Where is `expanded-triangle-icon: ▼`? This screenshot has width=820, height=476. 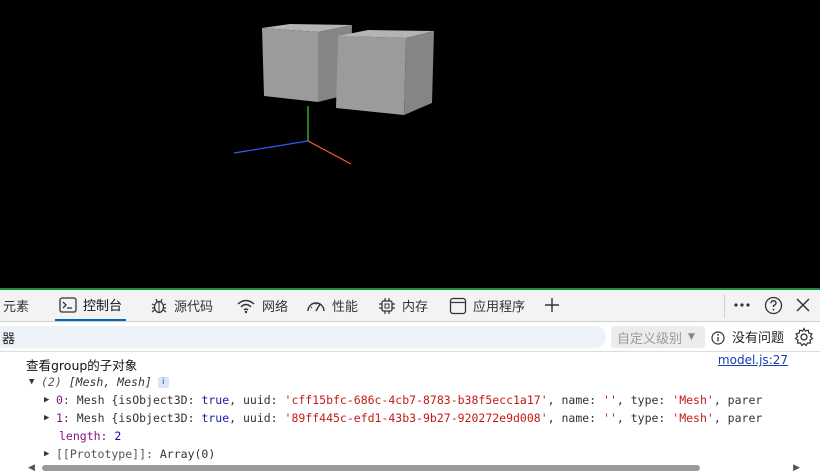 expanded-triangle-icon: ▼ is located at coordinates (35, 382).